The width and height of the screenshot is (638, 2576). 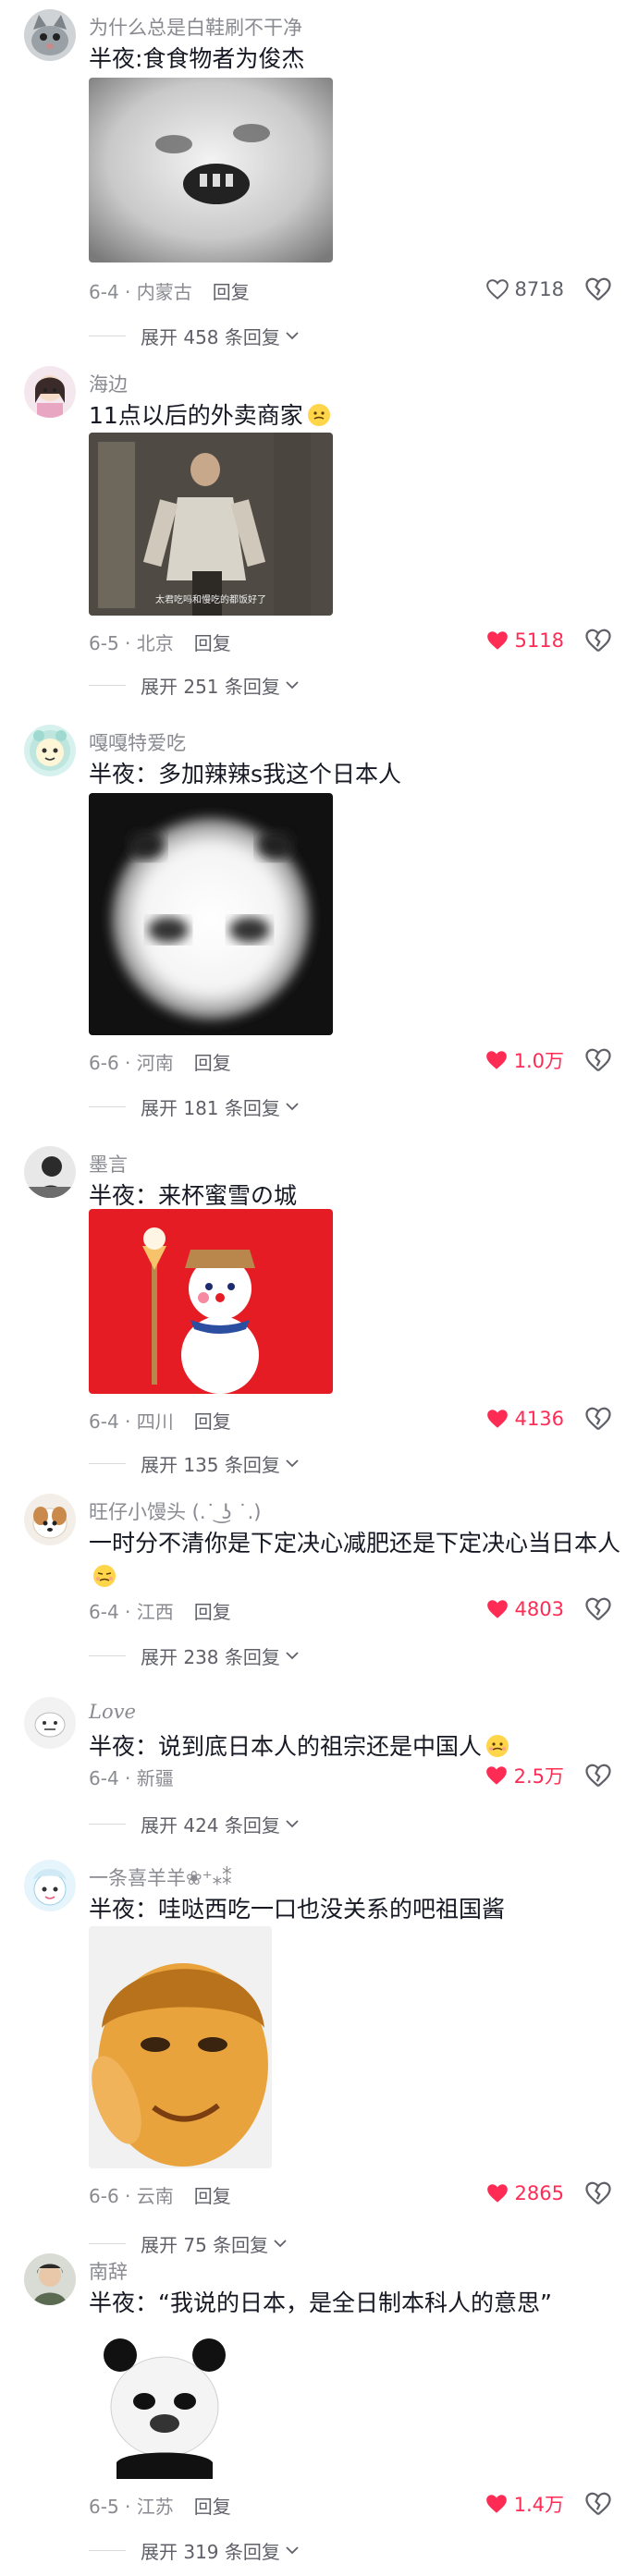 What do you see at coordinates (538, 1061) in the screenshot?
I see `like-count: 1.0万` at bounding box center [538, 1061].